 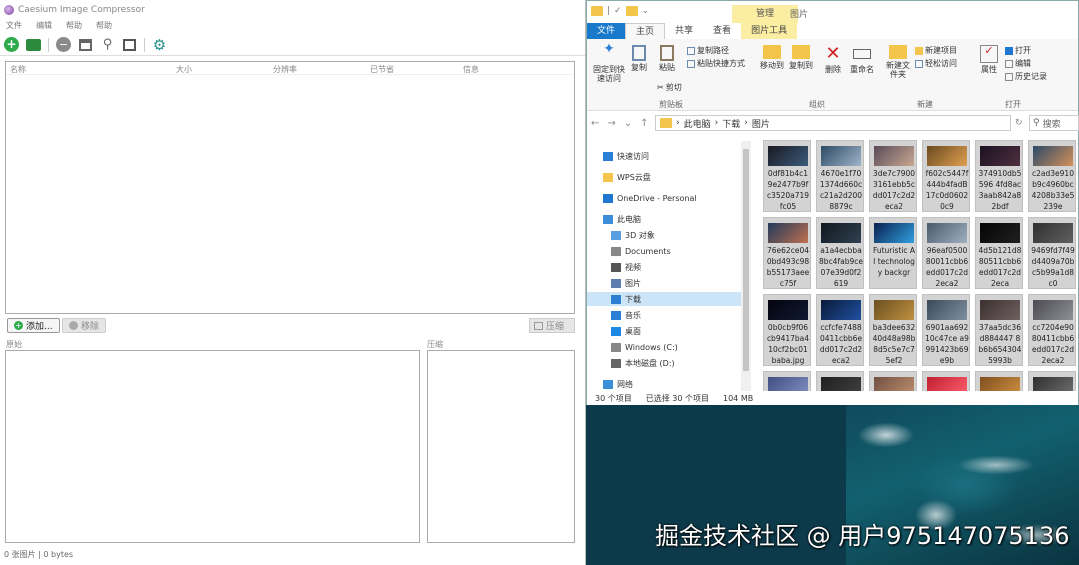 I want to click on column-size: 大小, so click(x=184, y=69).